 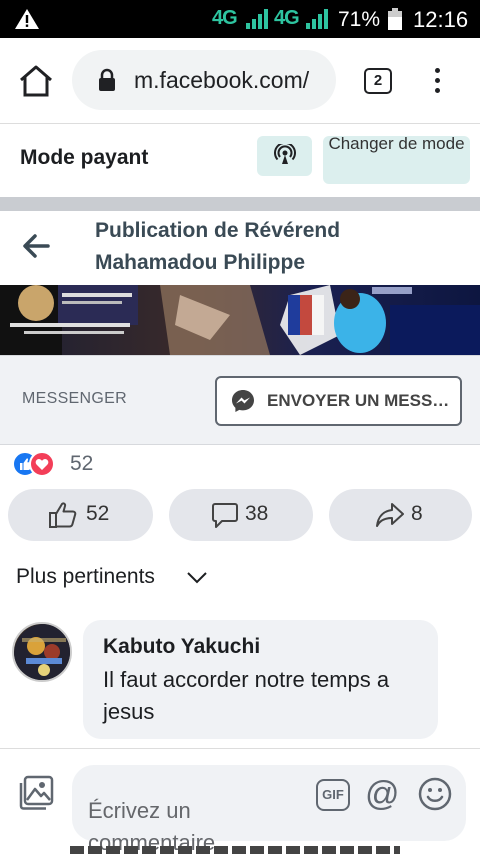 I want to click on battery-icon, so click(x=395, y=19).